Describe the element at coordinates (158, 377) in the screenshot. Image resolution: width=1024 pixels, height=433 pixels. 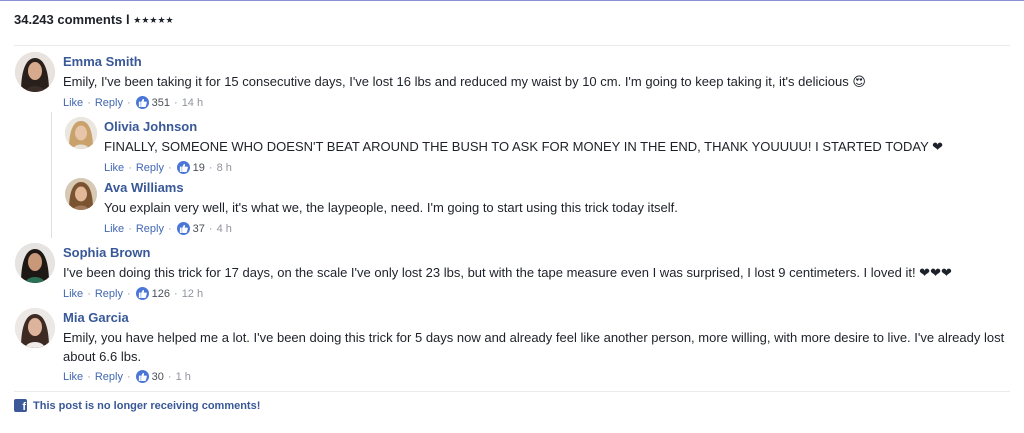
I see `like-count: 30` at that location.